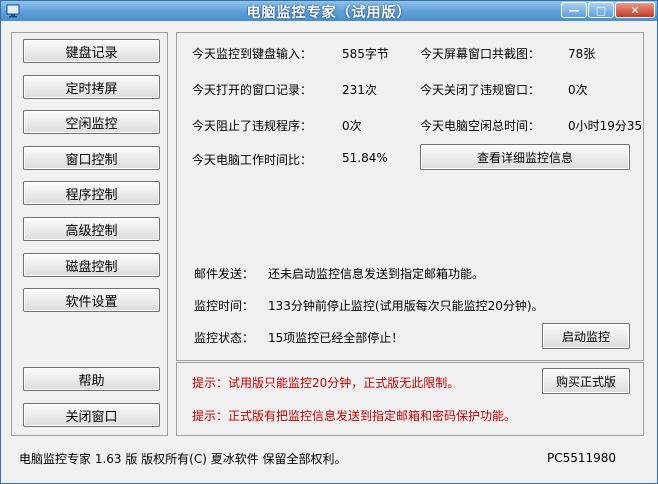 The height and width of the screenshot is (484, 658). What do you see at coordinates (480, 126) in the screenshot?
I see `idle-time-label: 今天电脑空闲总时间：` at bounding box center [480, 126].